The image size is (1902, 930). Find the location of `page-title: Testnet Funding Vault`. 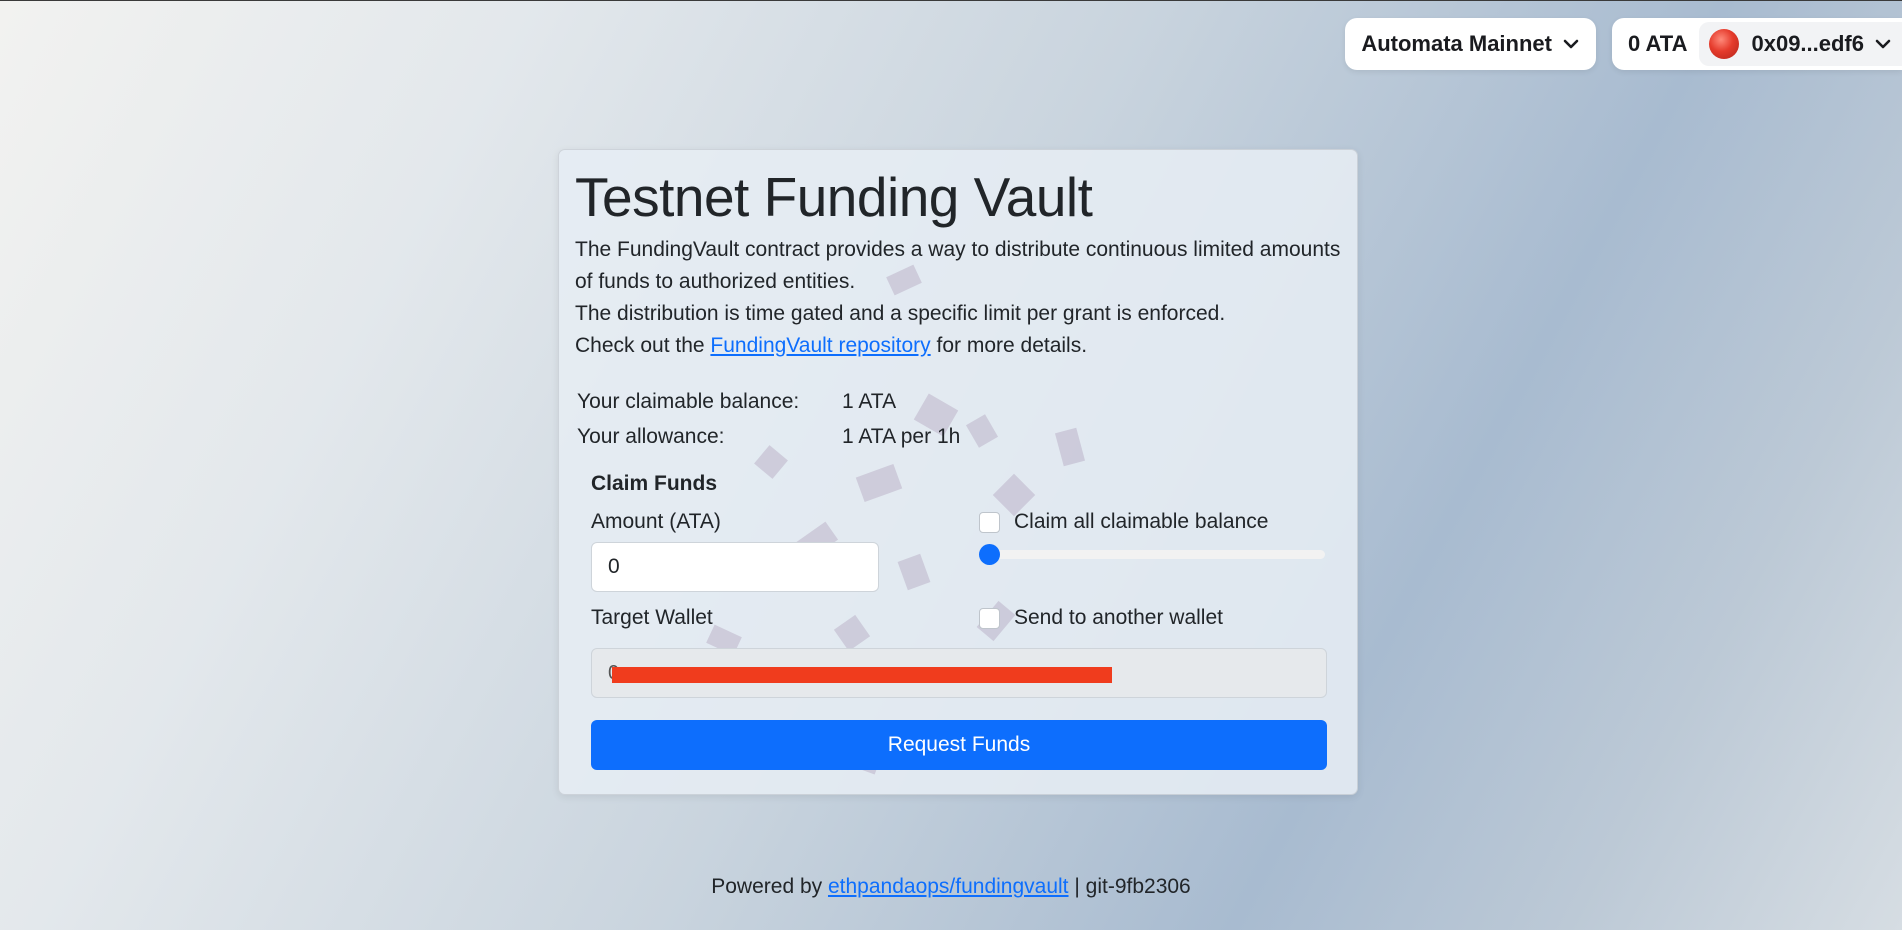

page-title: Testnet Funding Vault is located at coordinates (834, 197).